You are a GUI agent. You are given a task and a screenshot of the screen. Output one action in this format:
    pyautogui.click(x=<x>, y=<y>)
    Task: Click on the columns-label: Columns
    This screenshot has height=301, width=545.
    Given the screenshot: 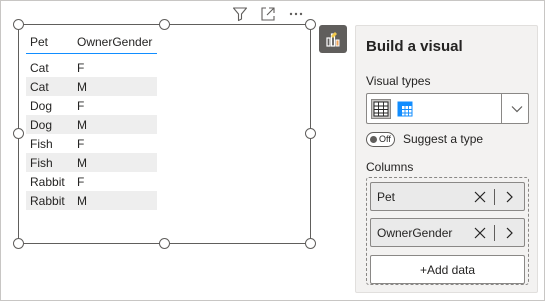 What is the action you would take?
    pyautogui.click(x=390, y=167)
    